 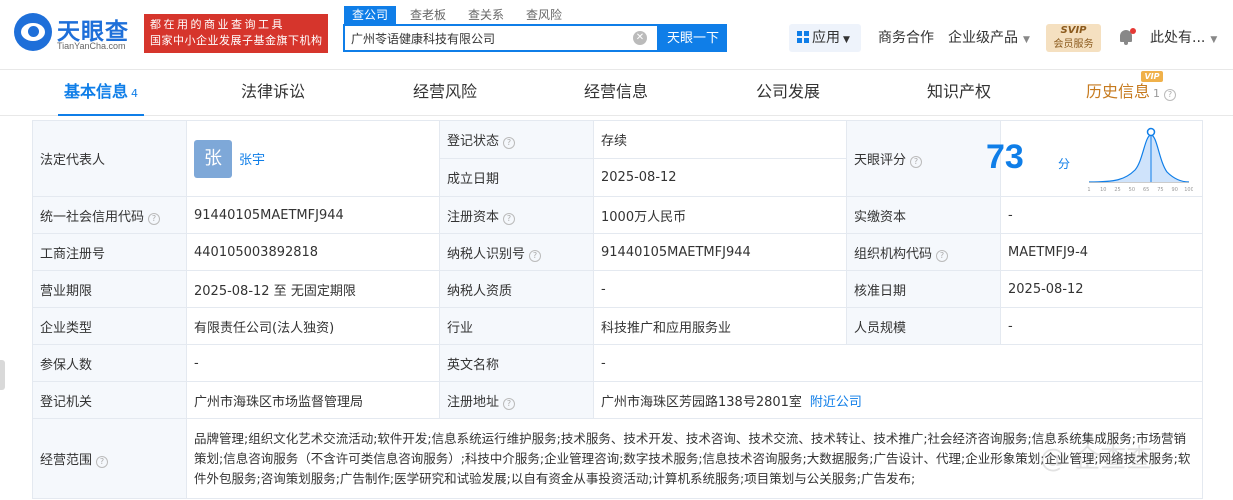 What do you see at coordinates (273, 93) in the screenshot?
I see `tab-legal: 法律诉讼` at bounding box center [273, 93].